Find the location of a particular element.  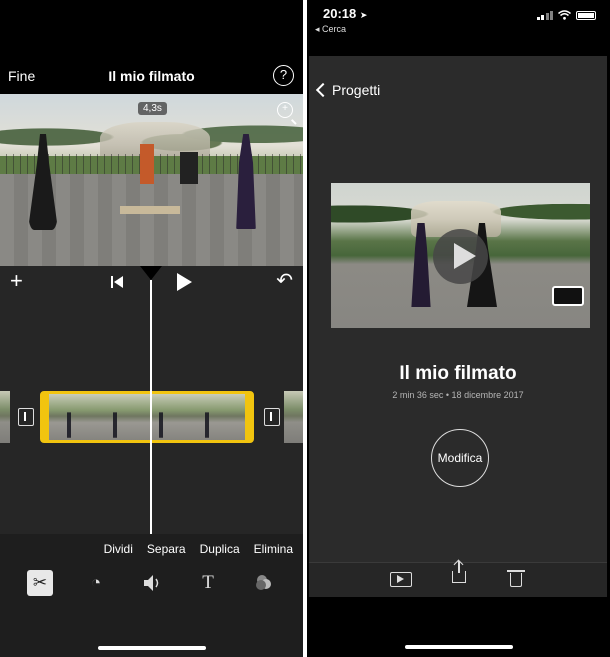

undo-icon: ↶ is located at coordinates (284, 281).